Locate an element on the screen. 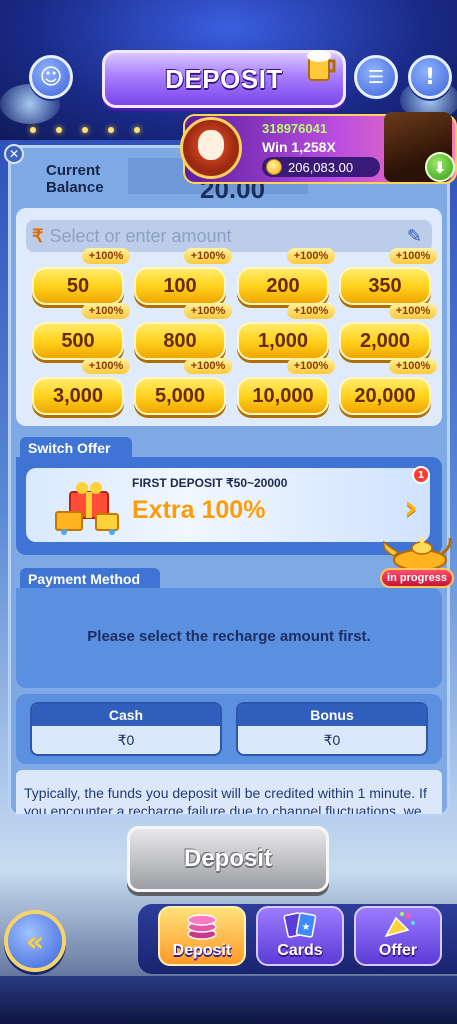 This screenshot has height=1024, width=457. amount-label: 500 is located at coordinates (78, 340).